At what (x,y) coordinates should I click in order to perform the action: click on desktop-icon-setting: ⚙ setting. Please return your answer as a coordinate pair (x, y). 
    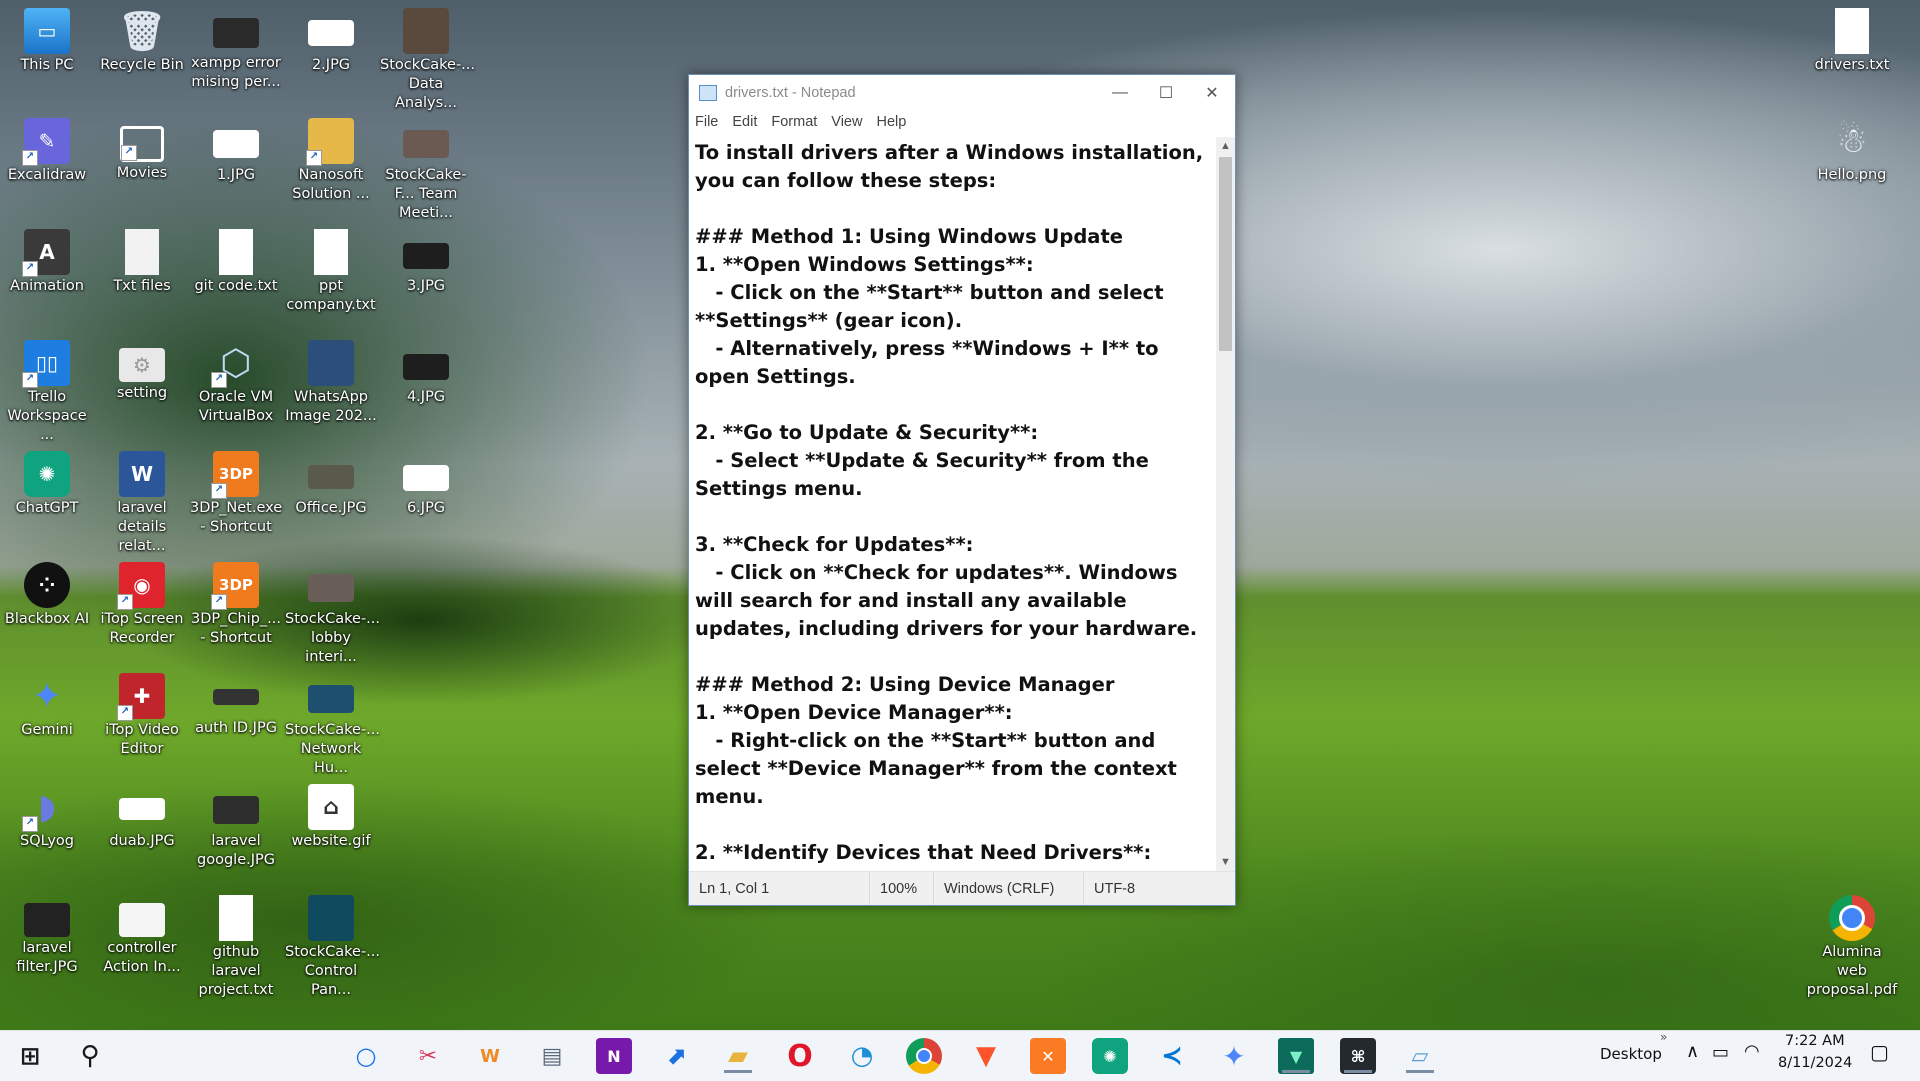
    Looking at the image, I should click on (142, 371).